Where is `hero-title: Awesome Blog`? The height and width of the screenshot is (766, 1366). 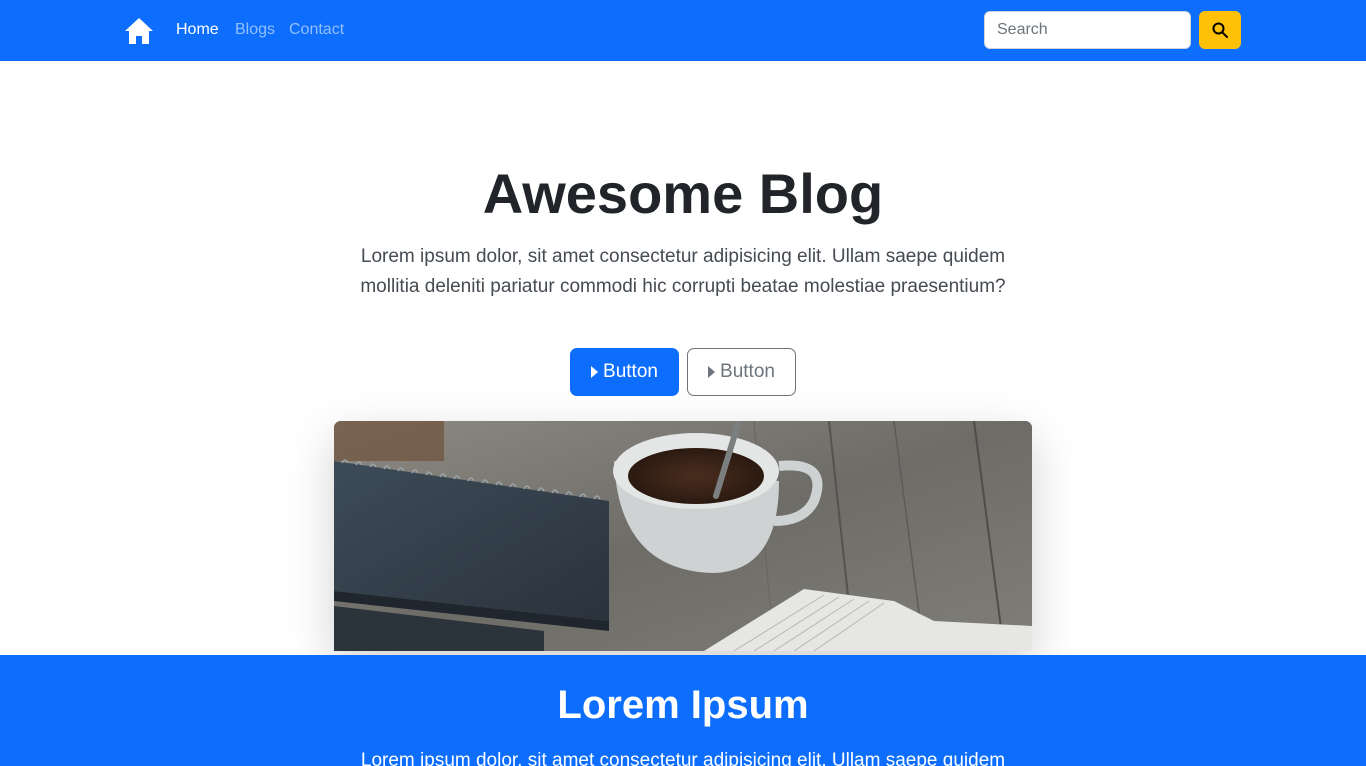 hero-title: Awesome Blog is located at coordinates (683, 193).